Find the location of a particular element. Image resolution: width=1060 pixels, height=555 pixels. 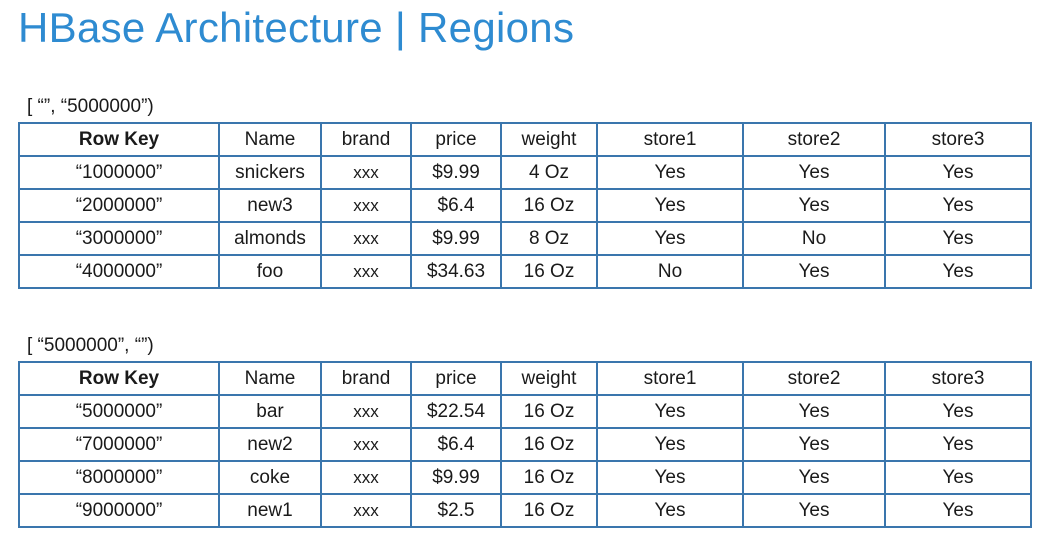

row-key-cell: “2000000” is located at coordinates (119, 205).